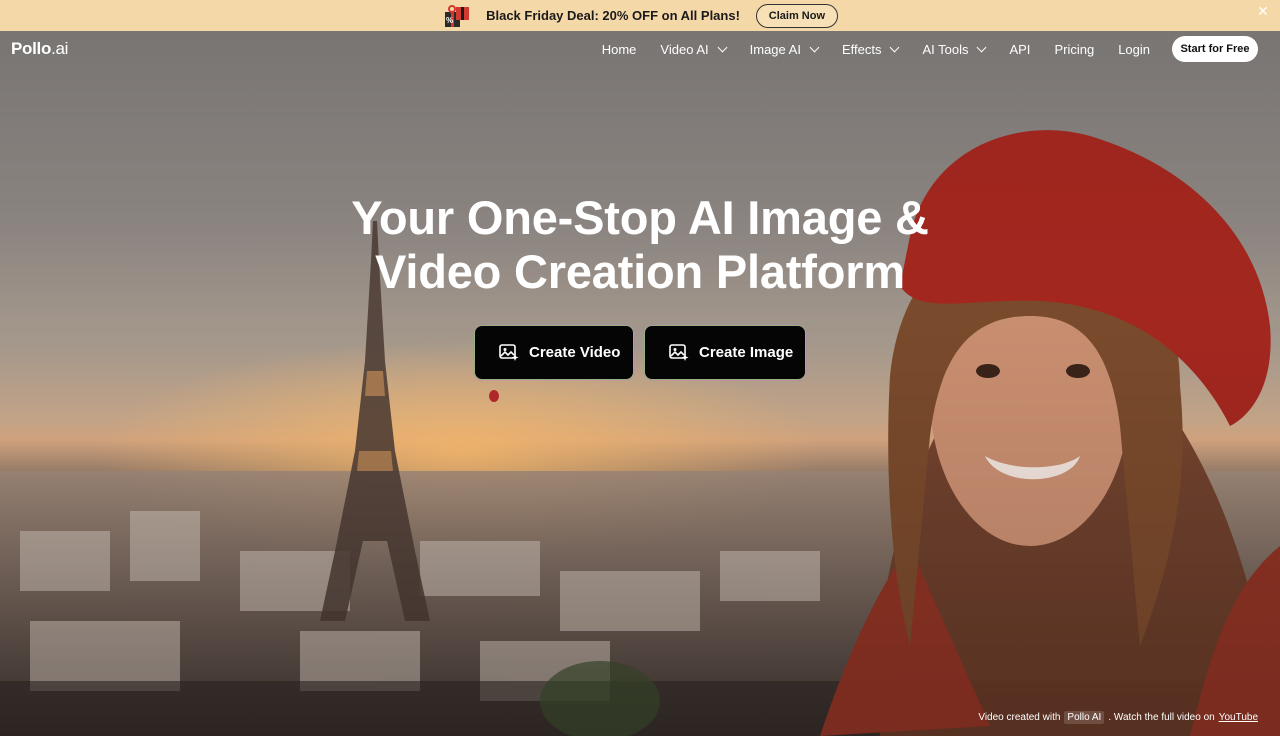 Image resolution: width=1280 pixels, height=736 pixels. I want to click on nav-item-ai-tools: AI Tools, so click(954, 49).